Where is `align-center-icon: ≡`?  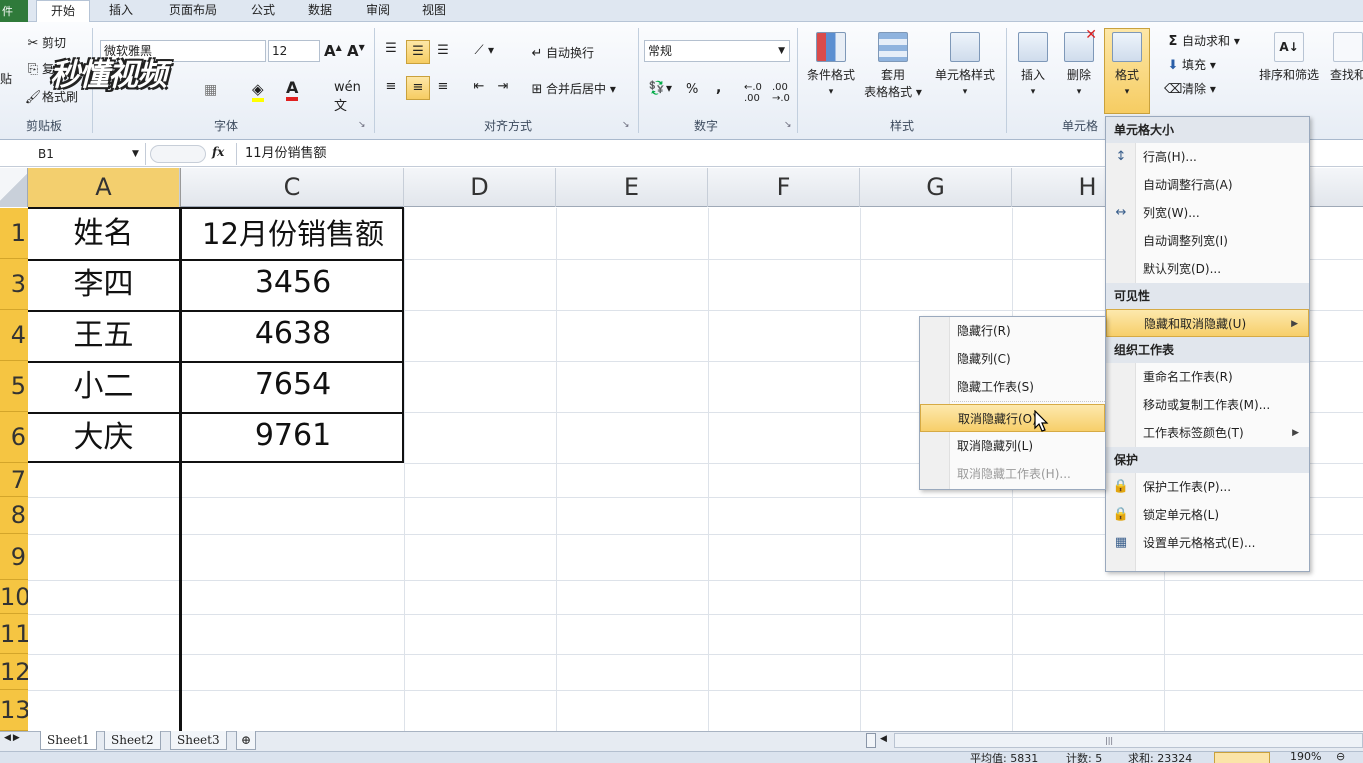
align-center-icon: ≡ is located at coordinates (418, 88).